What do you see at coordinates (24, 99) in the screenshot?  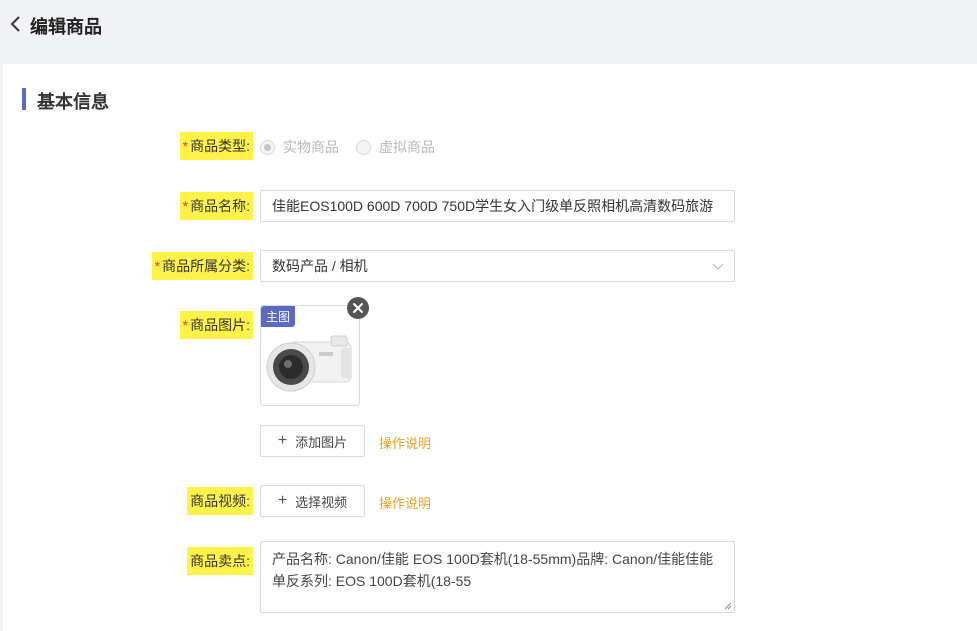 I see `section-accent-bar` at bounding box center [24, 99].